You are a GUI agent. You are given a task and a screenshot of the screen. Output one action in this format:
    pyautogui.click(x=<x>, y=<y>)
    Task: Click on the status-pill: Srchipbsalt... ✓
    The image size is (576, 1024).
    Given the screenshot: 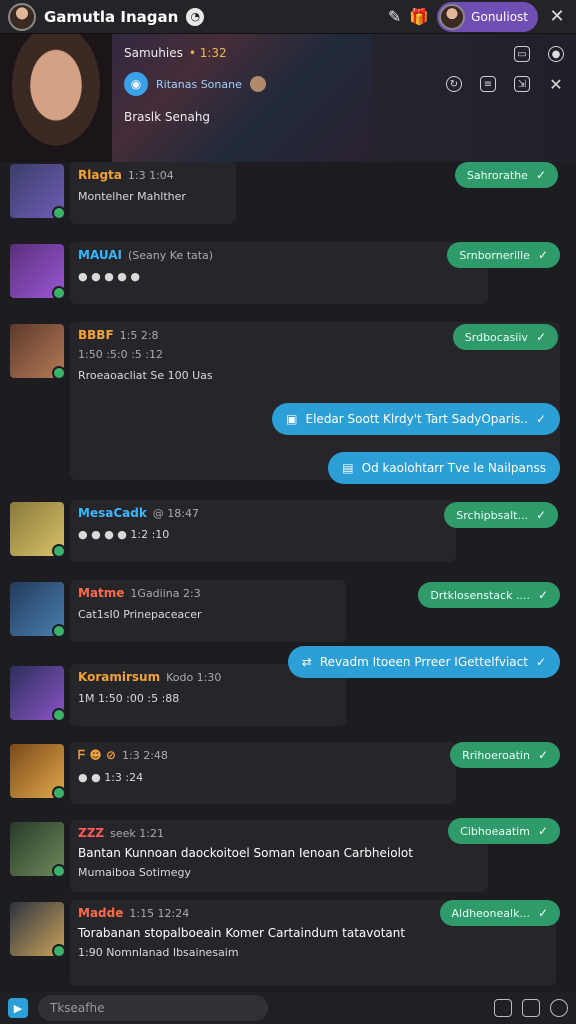 What is the action you would take?
    pyautogui.click(x=501, y=515)
    